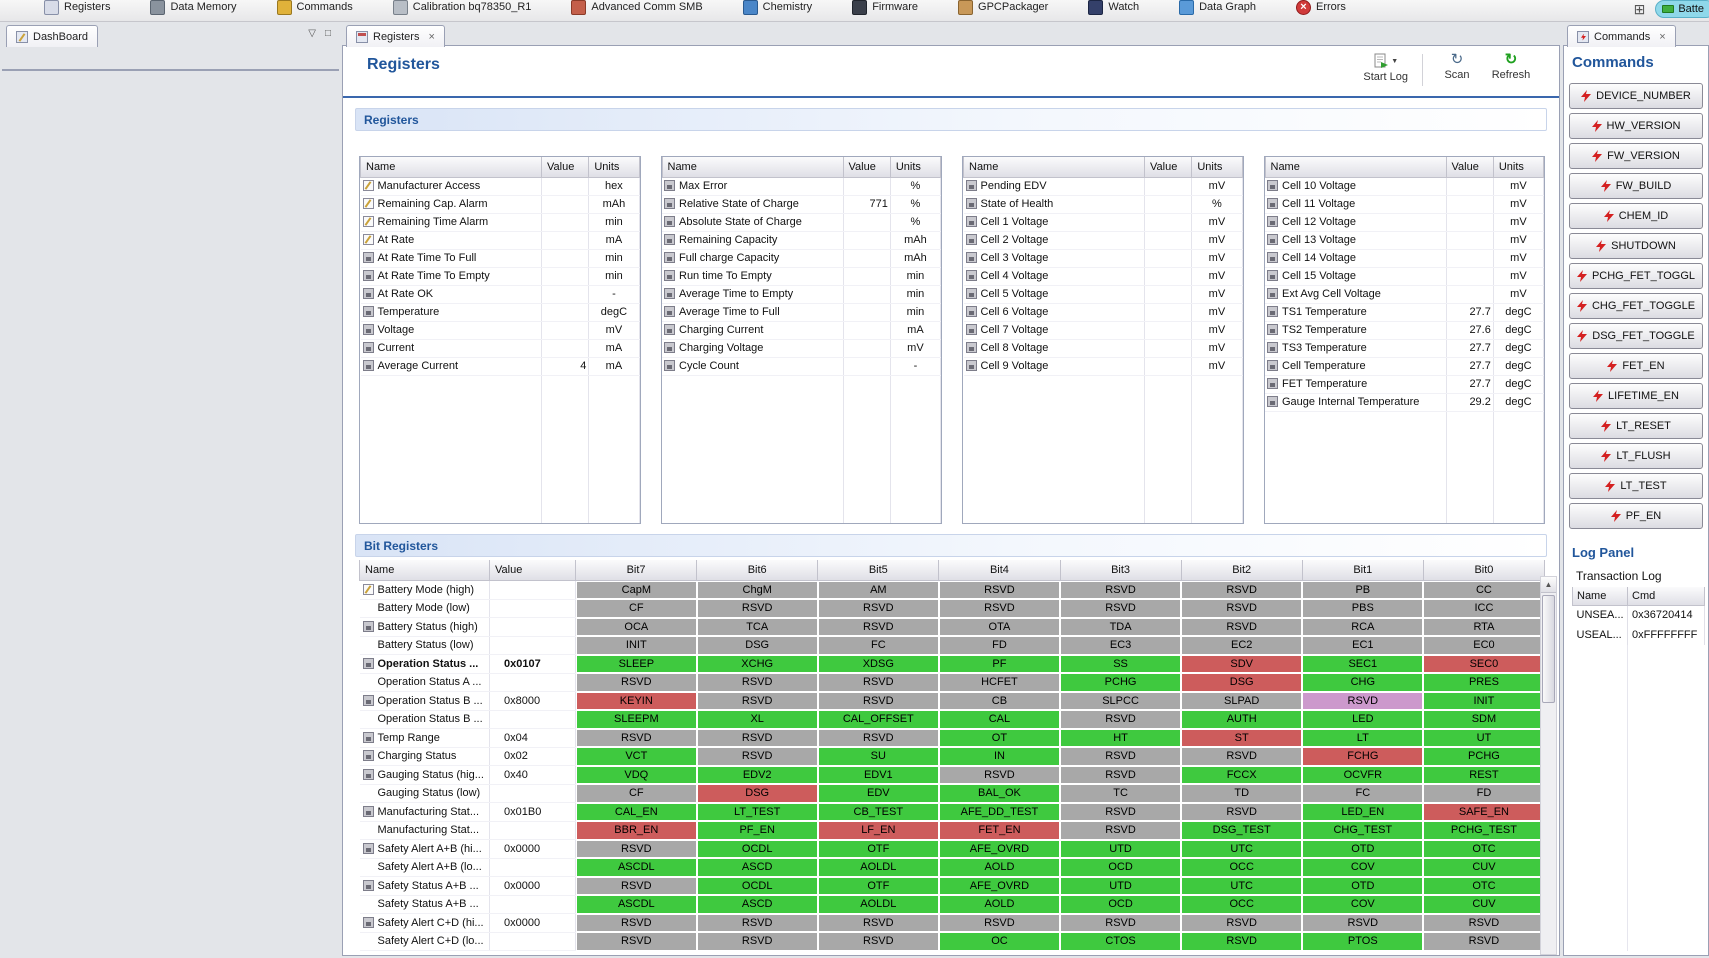  What do you see at coordinates (1483, 608) in the screenshot?
I see `bit-cell-gray: ICC` at bounding box center [1483, 608].